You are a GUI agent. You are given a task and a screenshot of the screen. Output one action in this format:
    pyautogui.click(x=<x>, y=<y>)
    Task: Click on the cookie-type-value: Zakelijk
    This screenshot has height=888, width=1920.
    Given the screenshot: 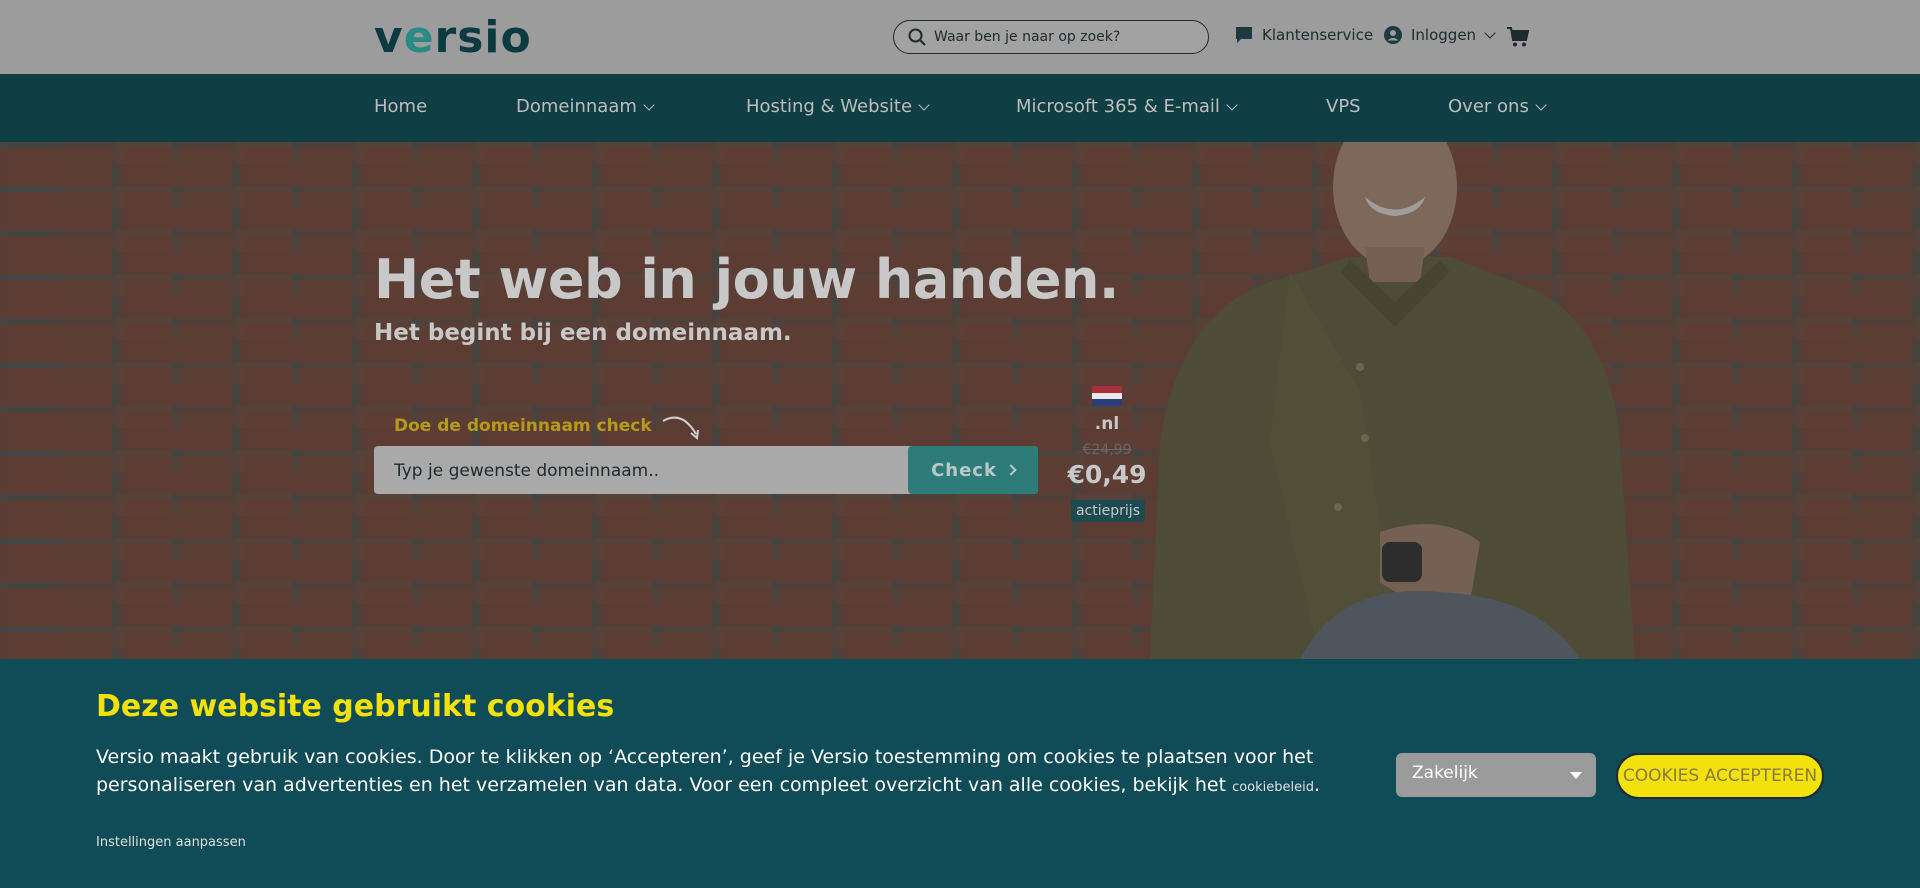 What is the action you would take?
    pyautogui.click(x=1445, y=773)
    